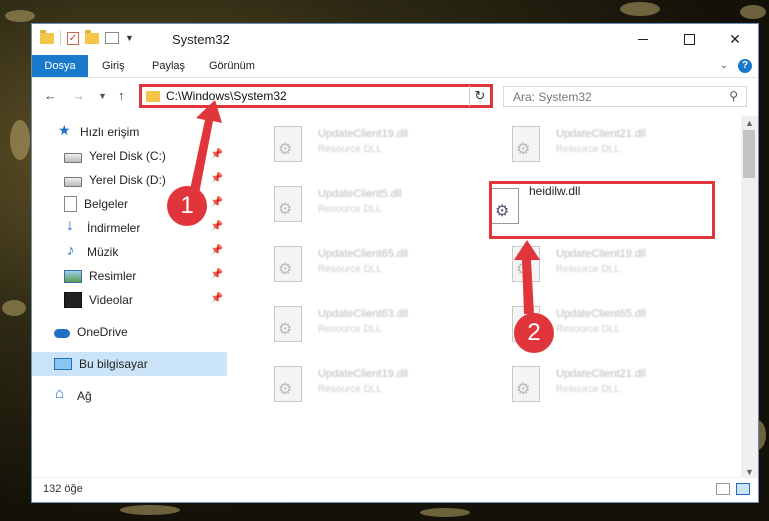  Describe the element at coordinates (73, 38) in the screenshot. I see `properties-check-icon: ✓` at that location.